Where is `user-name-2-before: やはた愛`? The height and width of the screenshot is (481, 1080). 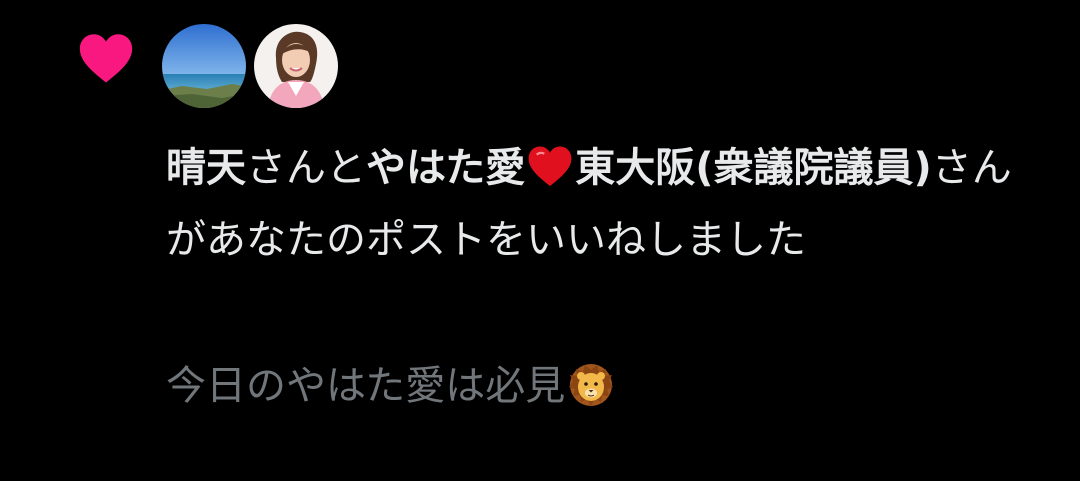
user-name-2-before: やはた愛 is located at coordinates (446, 168).